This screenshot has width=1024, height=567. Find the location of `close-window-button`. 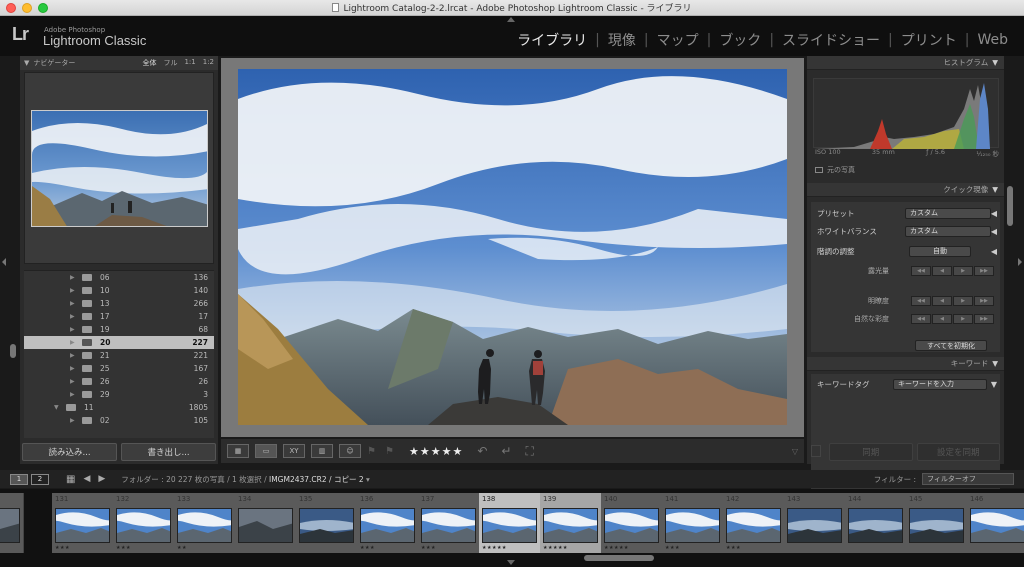

close-window-button is located at coordinates (11, 8).